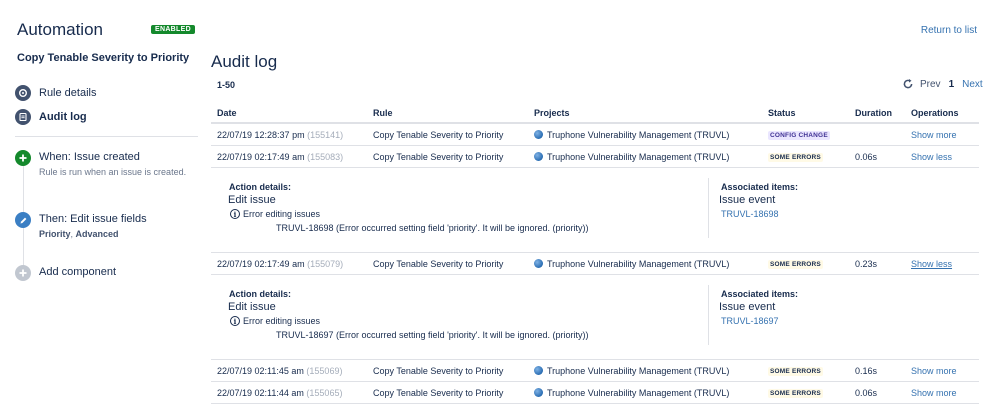 Image resolution: width=999 pixels, height=407 pixels. I want to click on execution-id: (155079), so click(325, 264).